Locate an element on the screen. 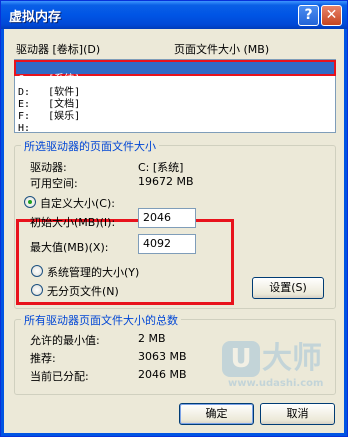 Image resolution: width=348 pixels, height=437 pixels. drive-row-e: E: [文档] is located at coordinates (175, 98).